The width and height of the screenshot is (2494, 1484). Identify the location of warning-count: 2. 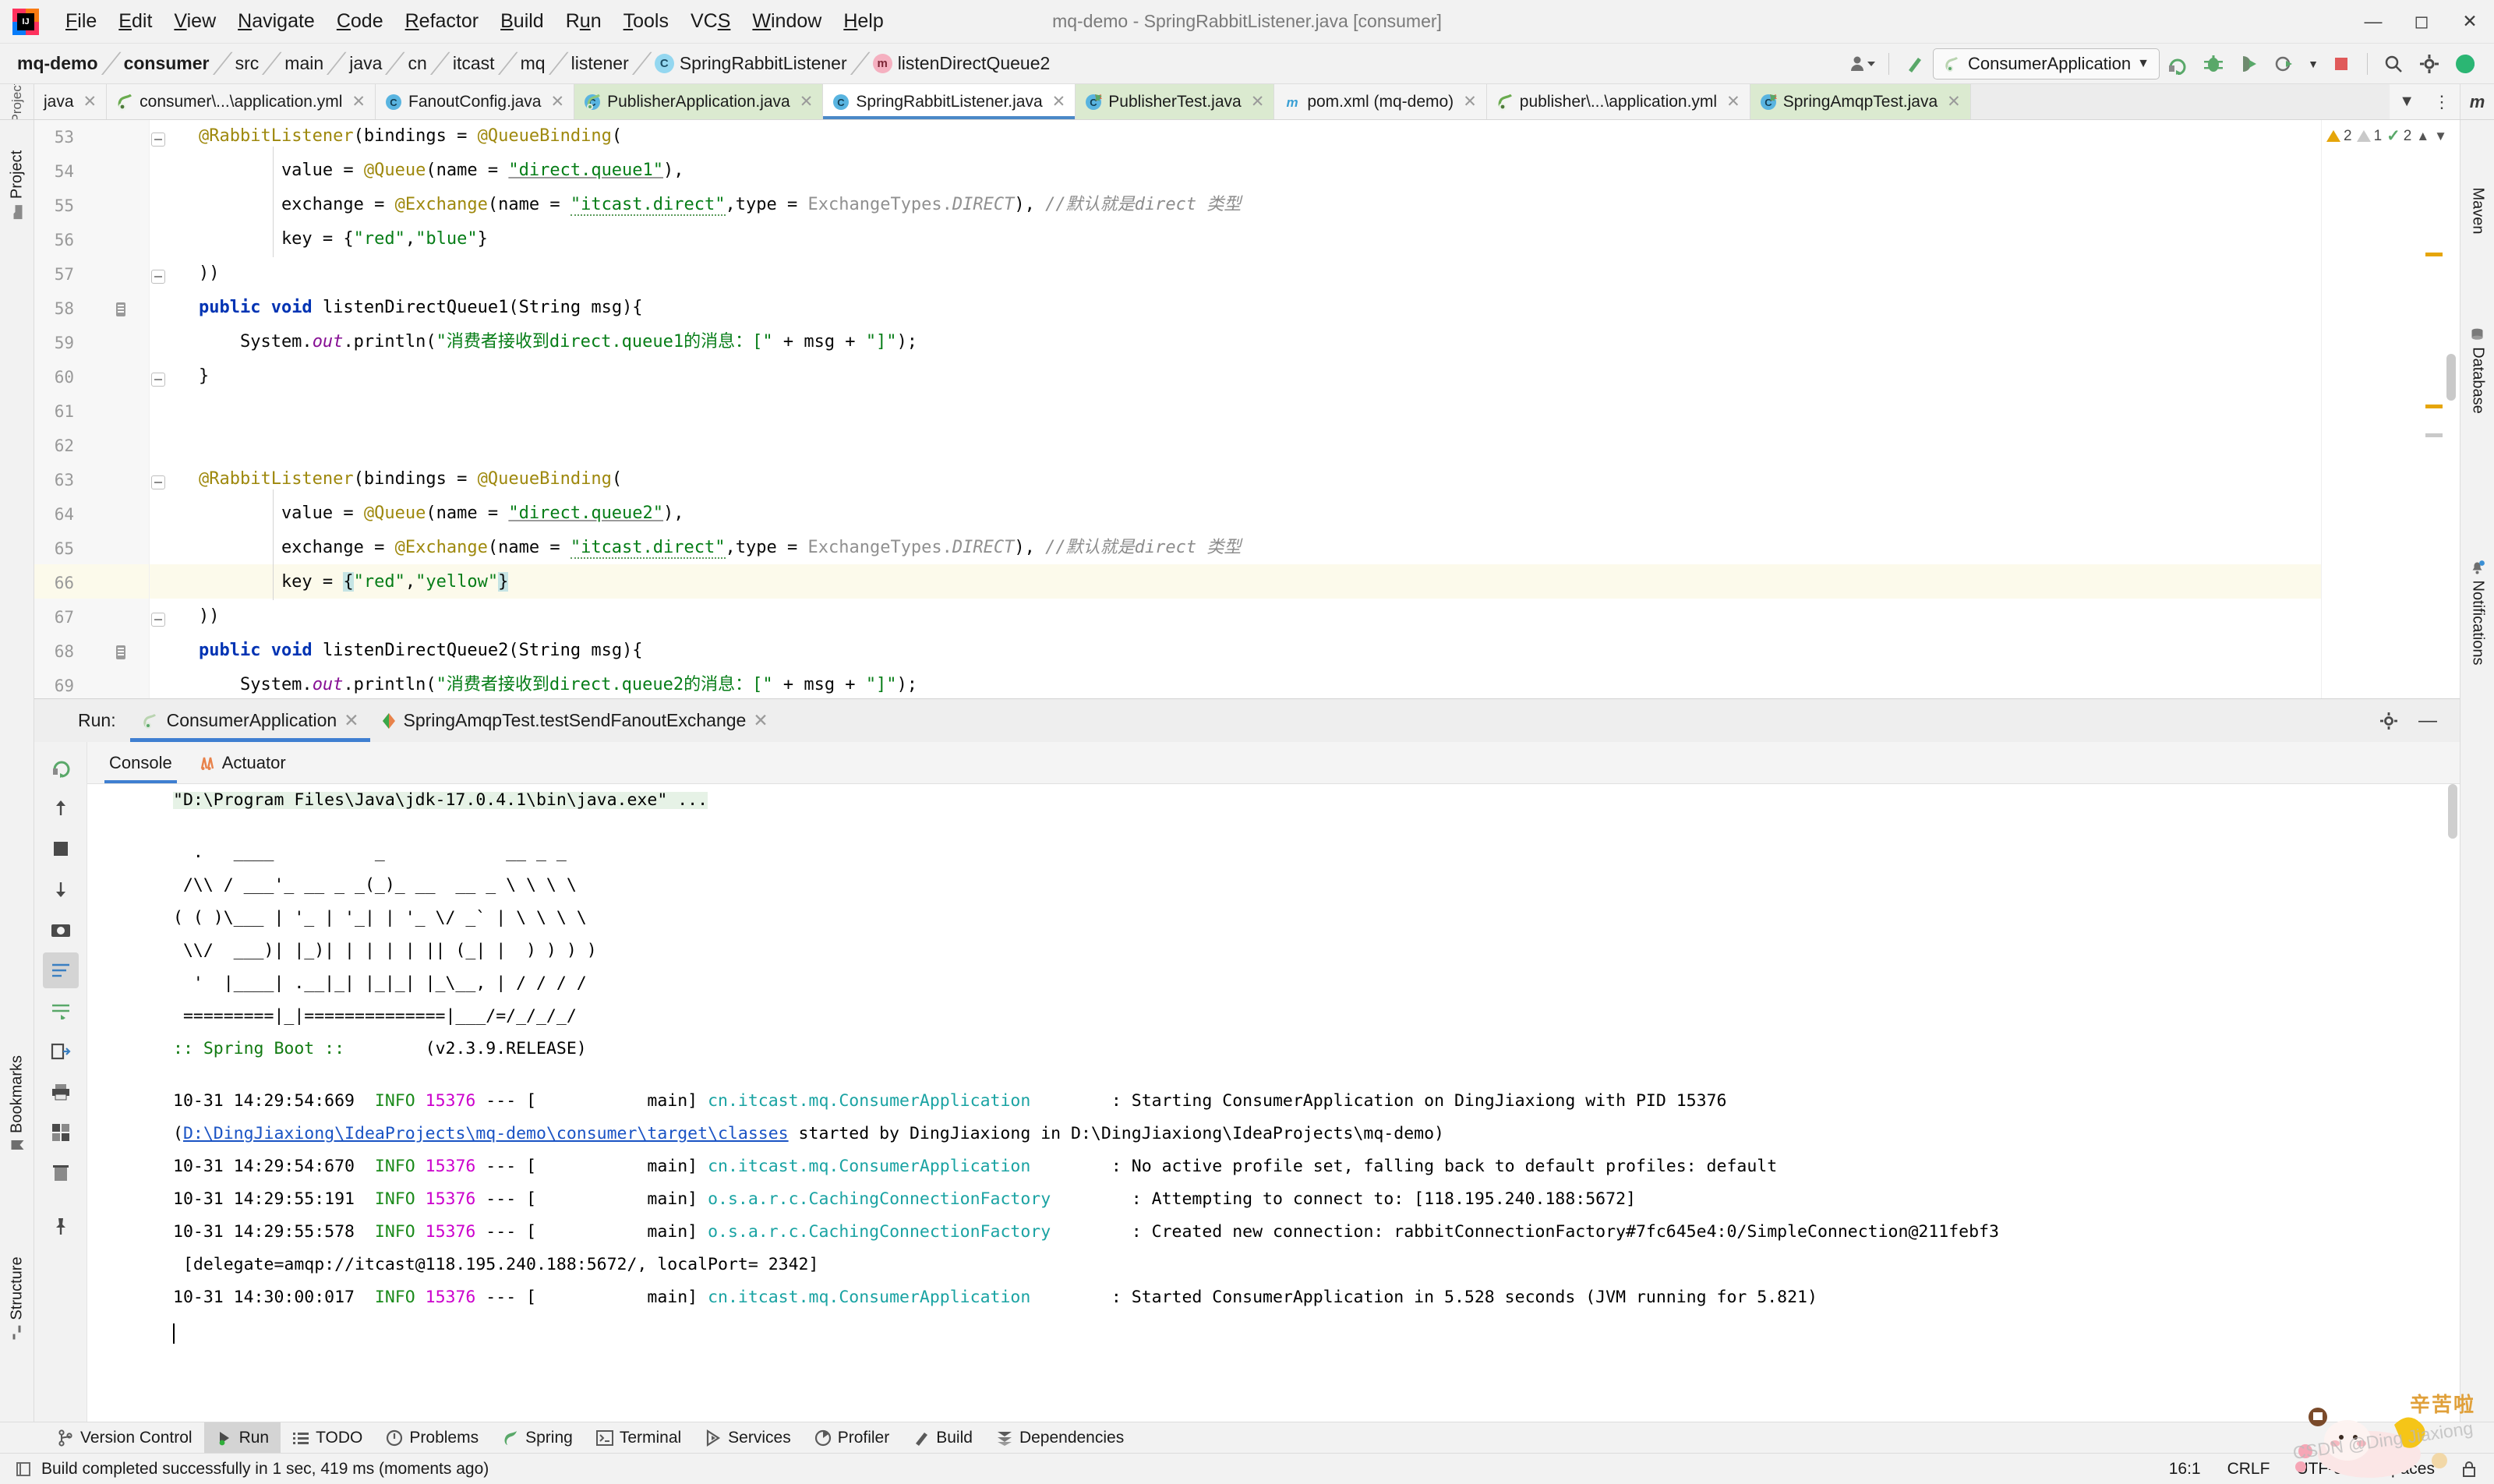
(2339, 136).